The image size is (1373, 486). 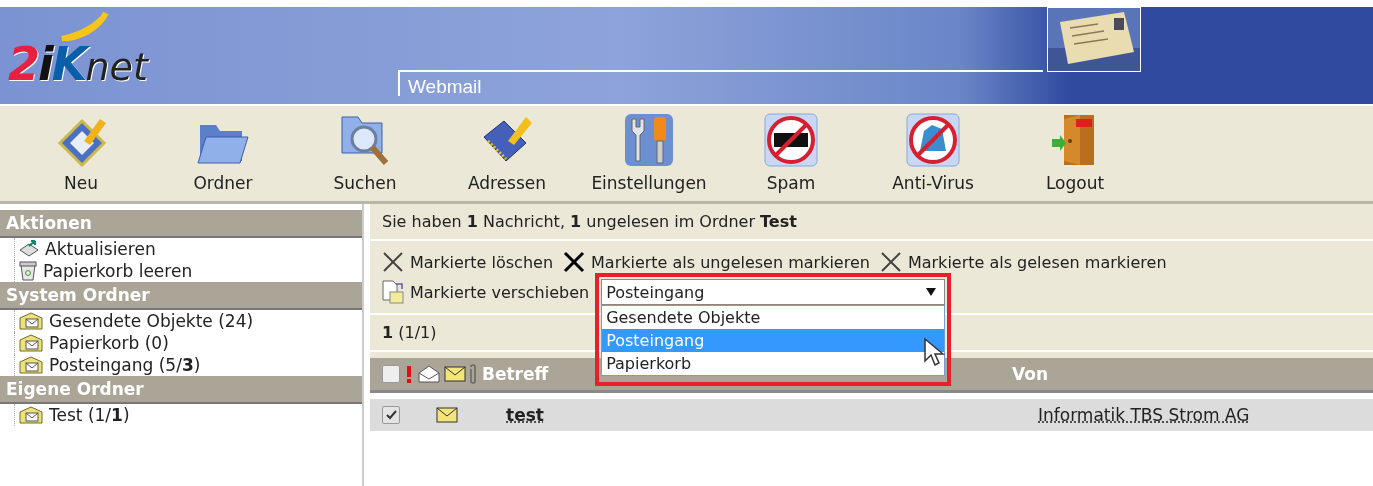 I want to click on logo: 2iKnet, so click(x=78, y=64).